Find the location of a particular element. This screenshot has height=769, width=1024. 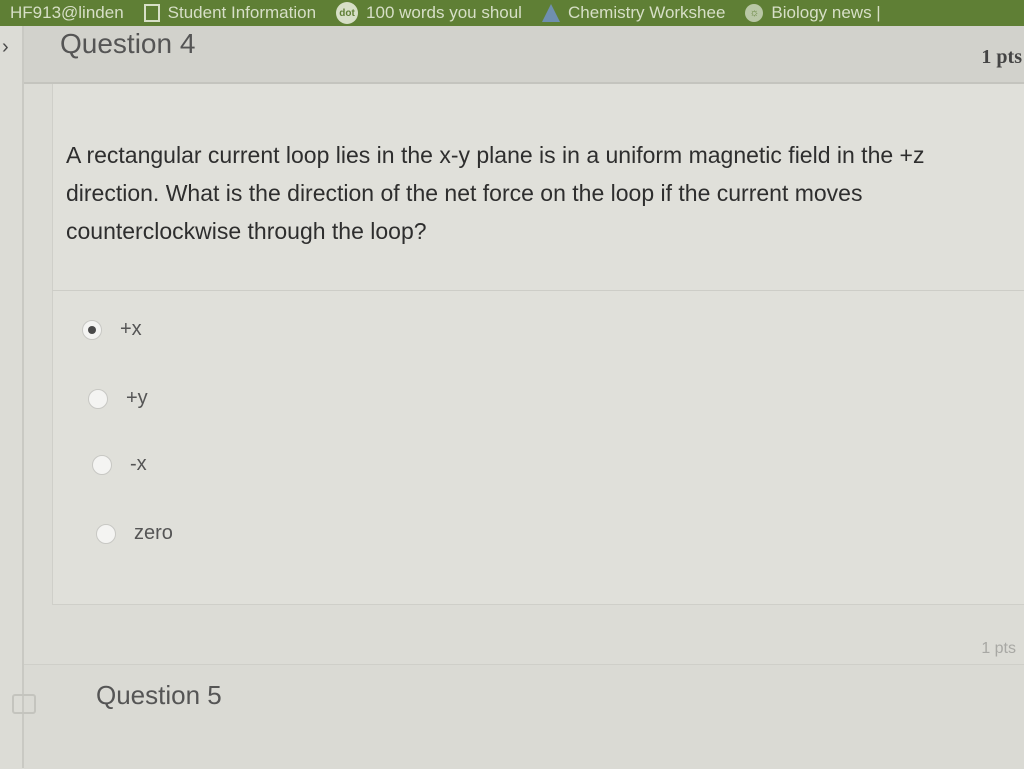

left-divider is located at coordinates (23, 397).